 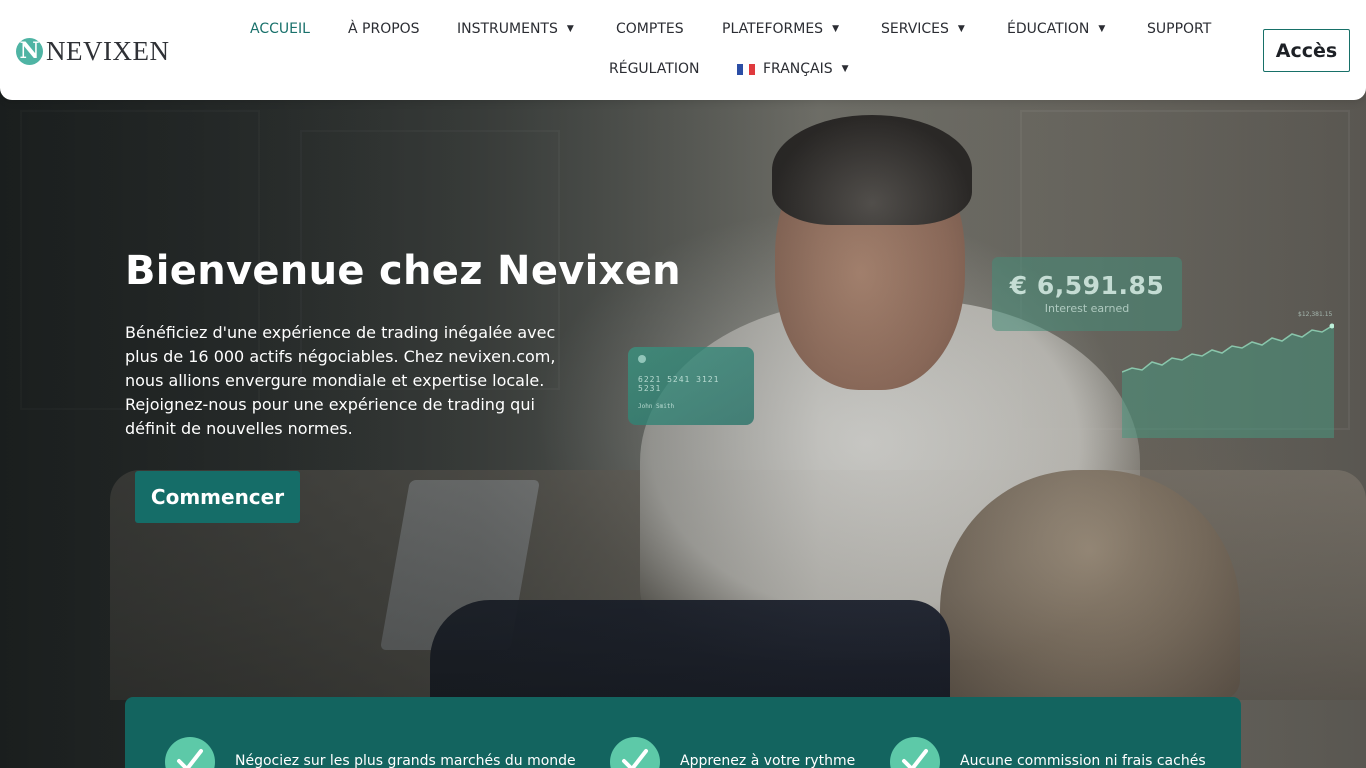 What do you see at coordinates (1048, 752) in the screenshot?
I see `feature-item: Aucune commission ni frais cachés` at bounding box center [1048, 752].